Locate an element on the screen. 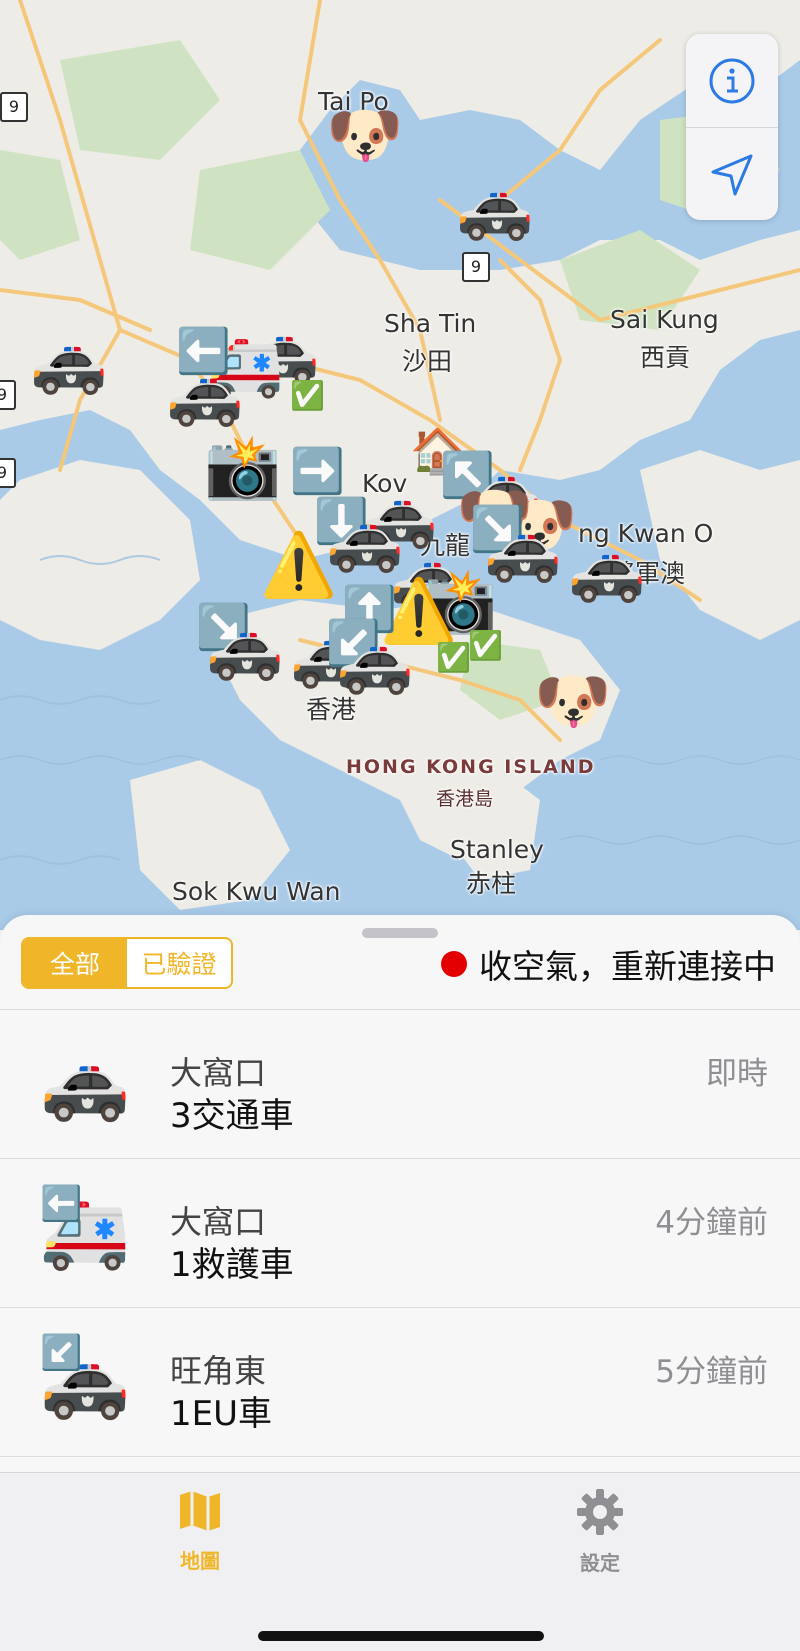 The width and height of the screenshot is (800, 1651). list-item: 🚑 ⬅️ 大窩口 1救護車 4分鐘前 is located at coordinates (400, 1233).